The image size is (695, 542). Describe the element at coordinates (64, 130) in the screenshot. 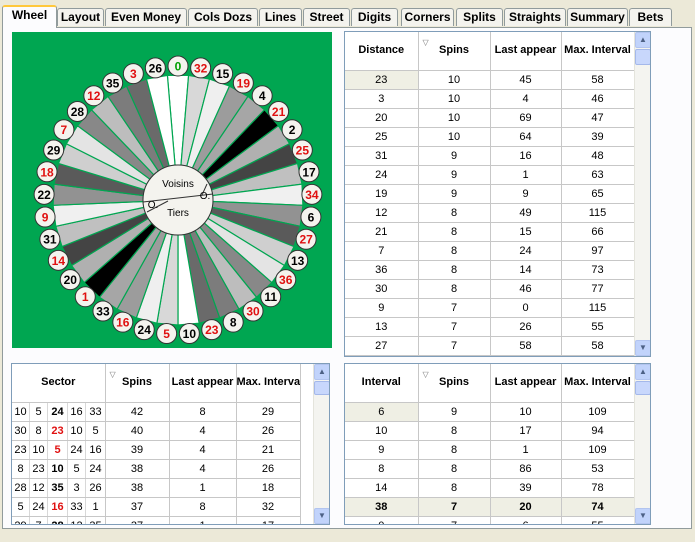

I see `wheel-number-label: 7` at that location.